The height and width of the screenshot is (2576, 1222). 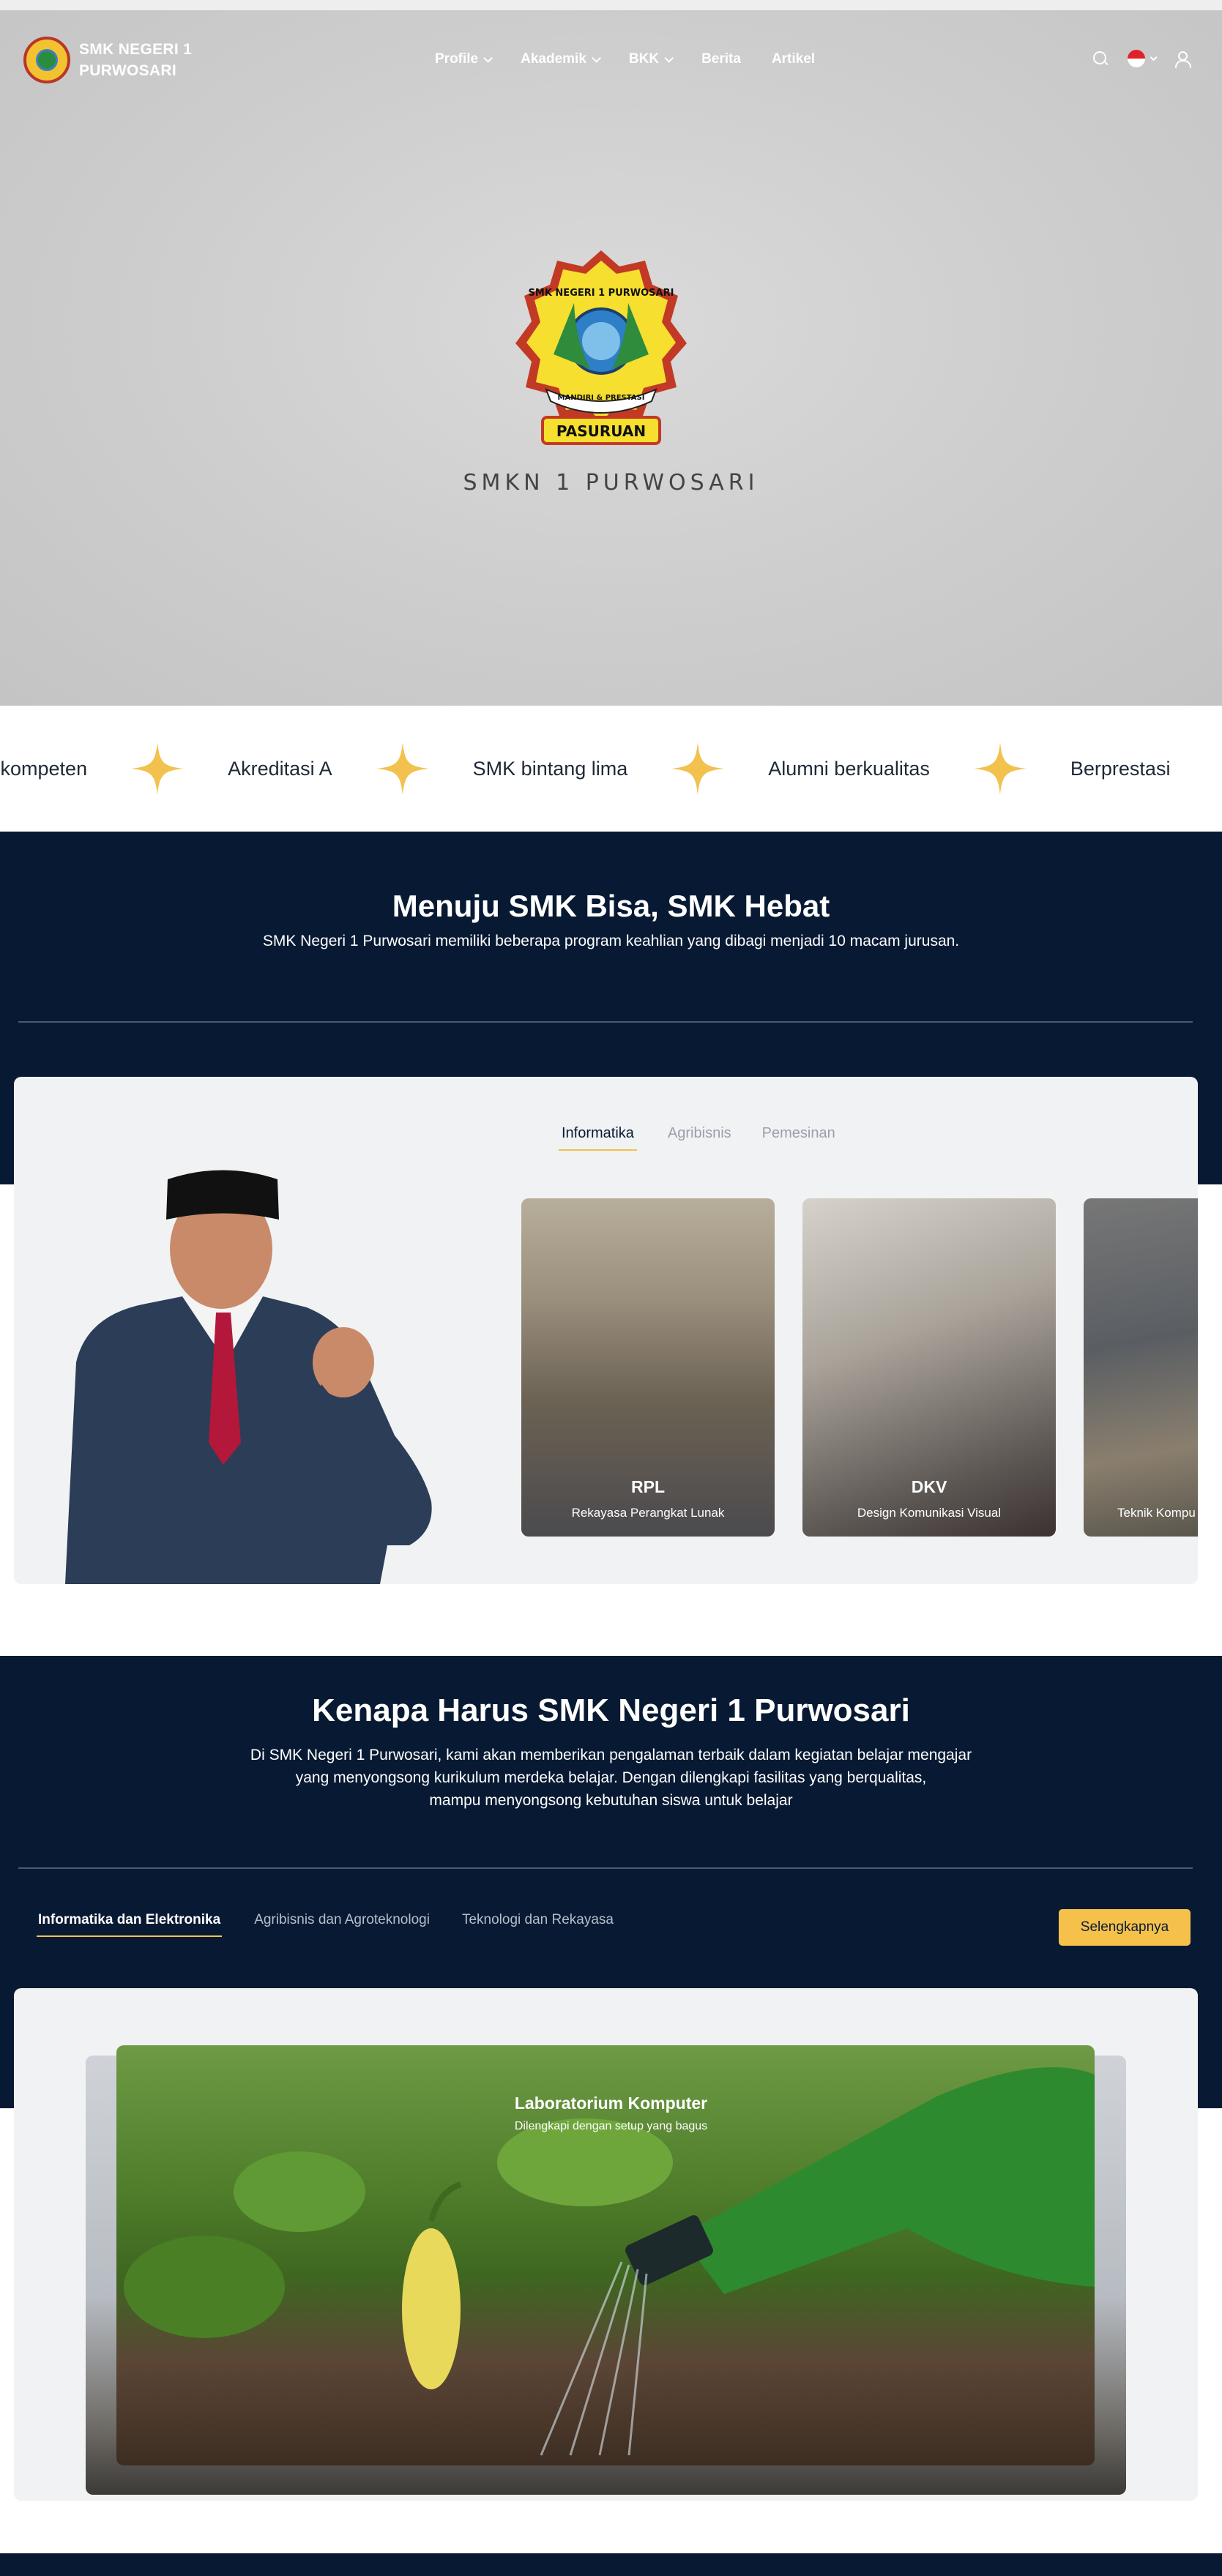 What do you see at coordinates (1156, 1513) in the screenshot?
I see `program-name: Teknik Kompu` at bounding box center [1156, 1513].